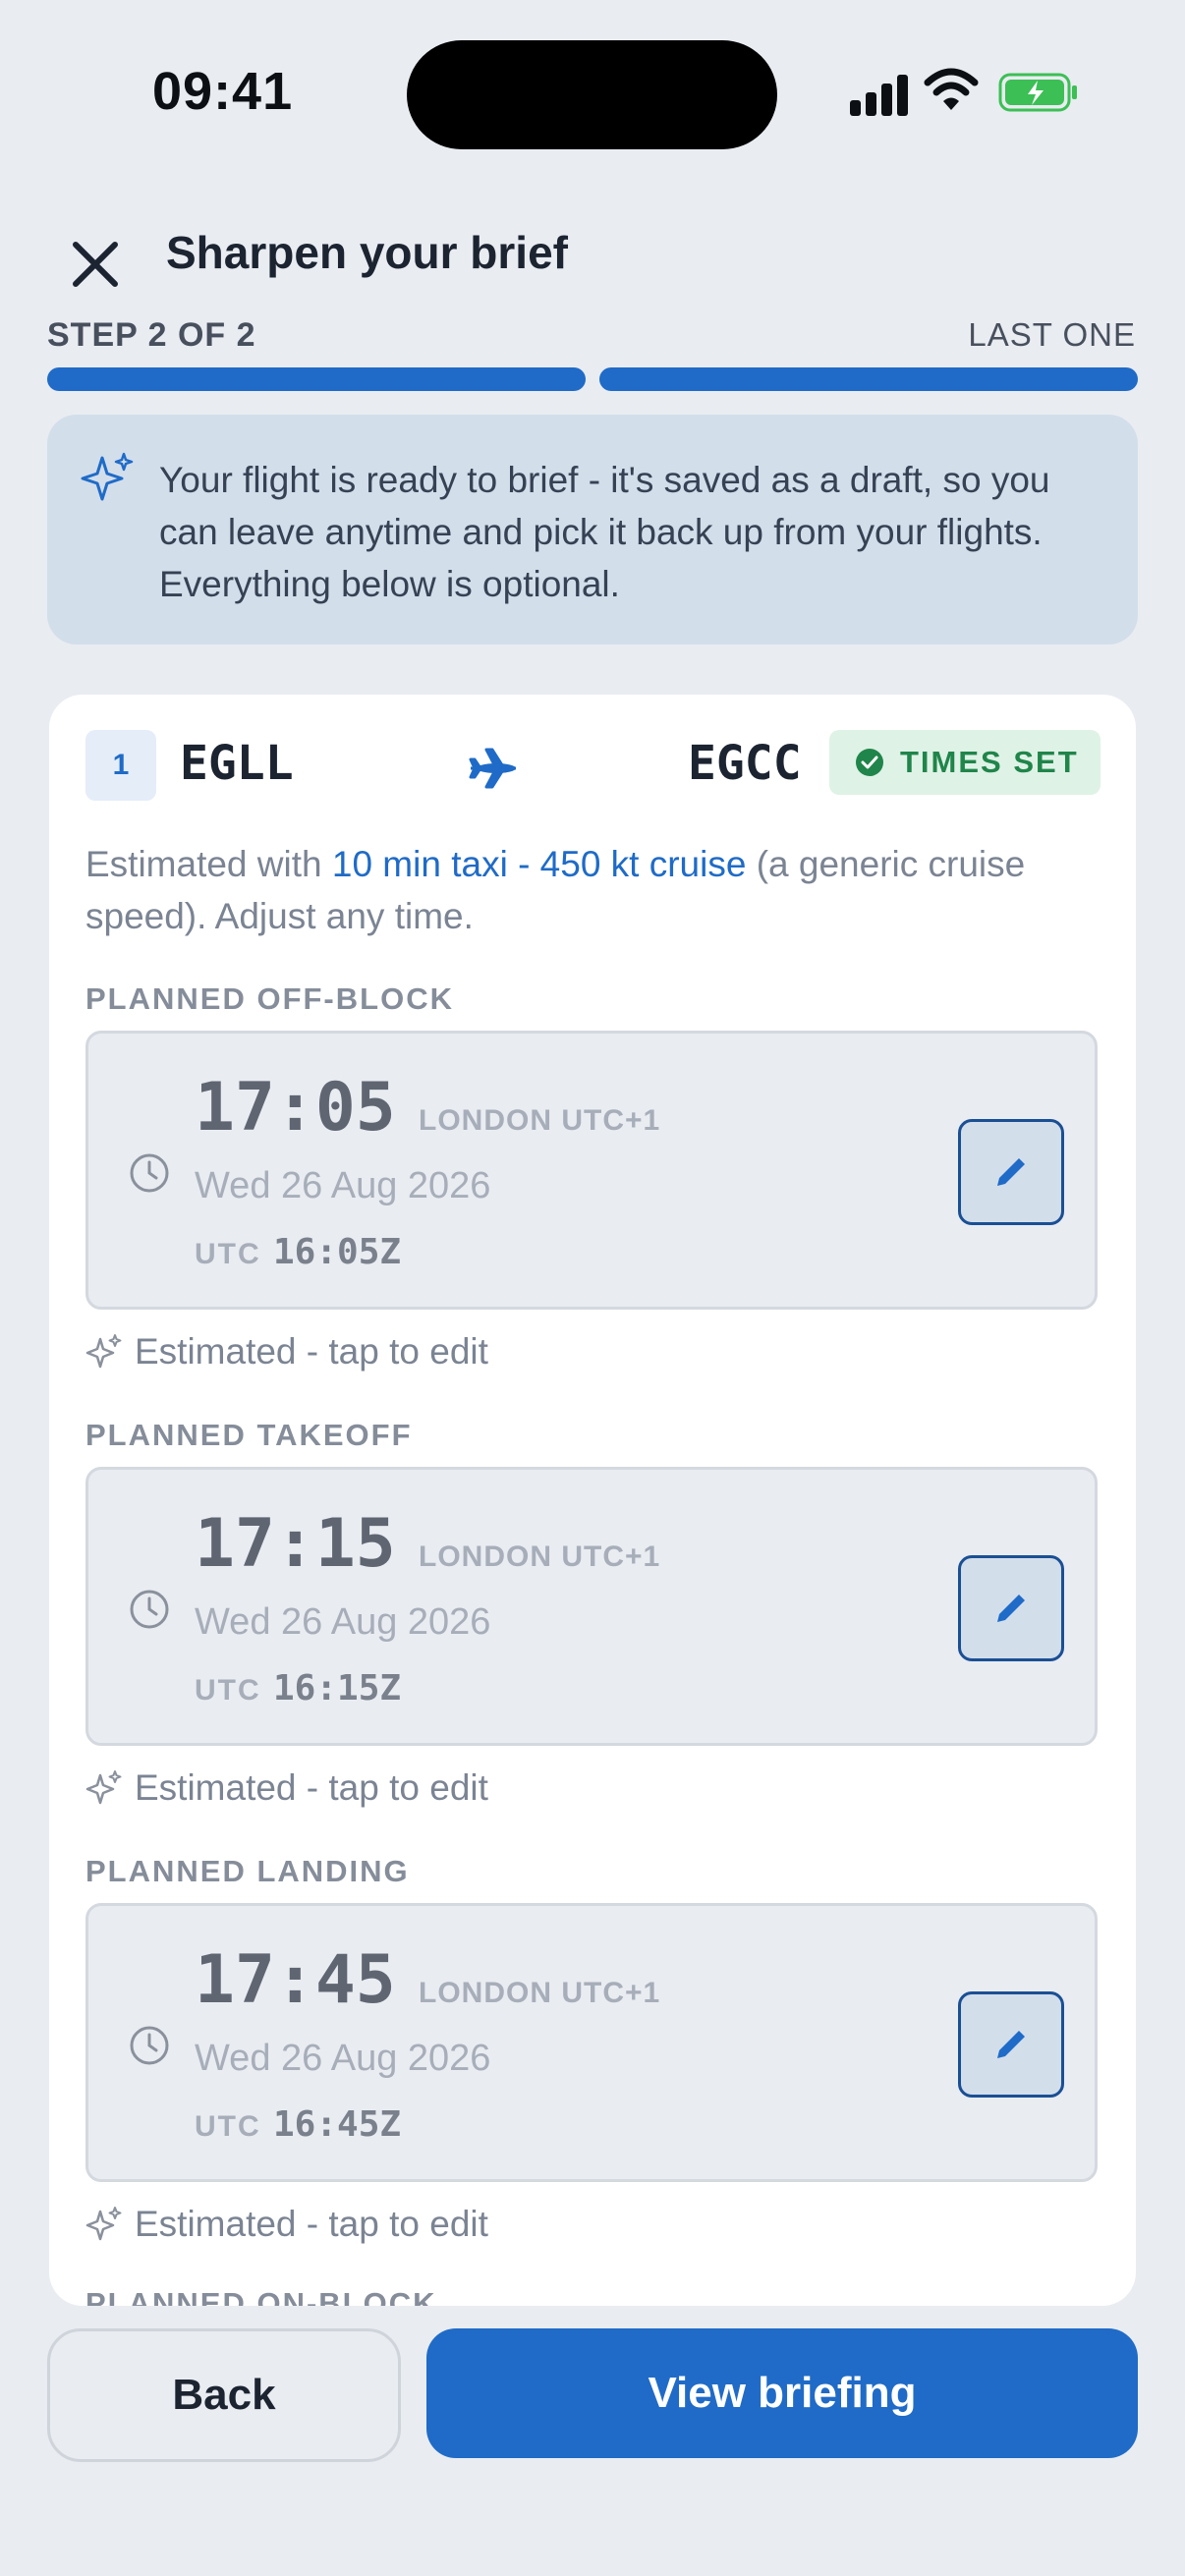 This screenshot has width=1185, height=2576. Describe the element at coordinates (338, 2124) in the screenshot. I see `utc-time: 16:45Z` at that location.